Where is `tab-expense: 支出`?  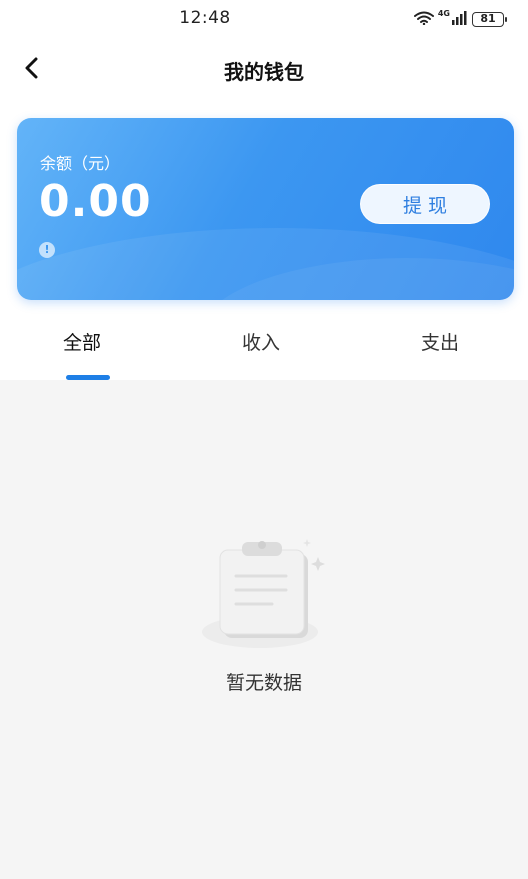
tab-expense: 支出 is located at coordinates (440, 341).